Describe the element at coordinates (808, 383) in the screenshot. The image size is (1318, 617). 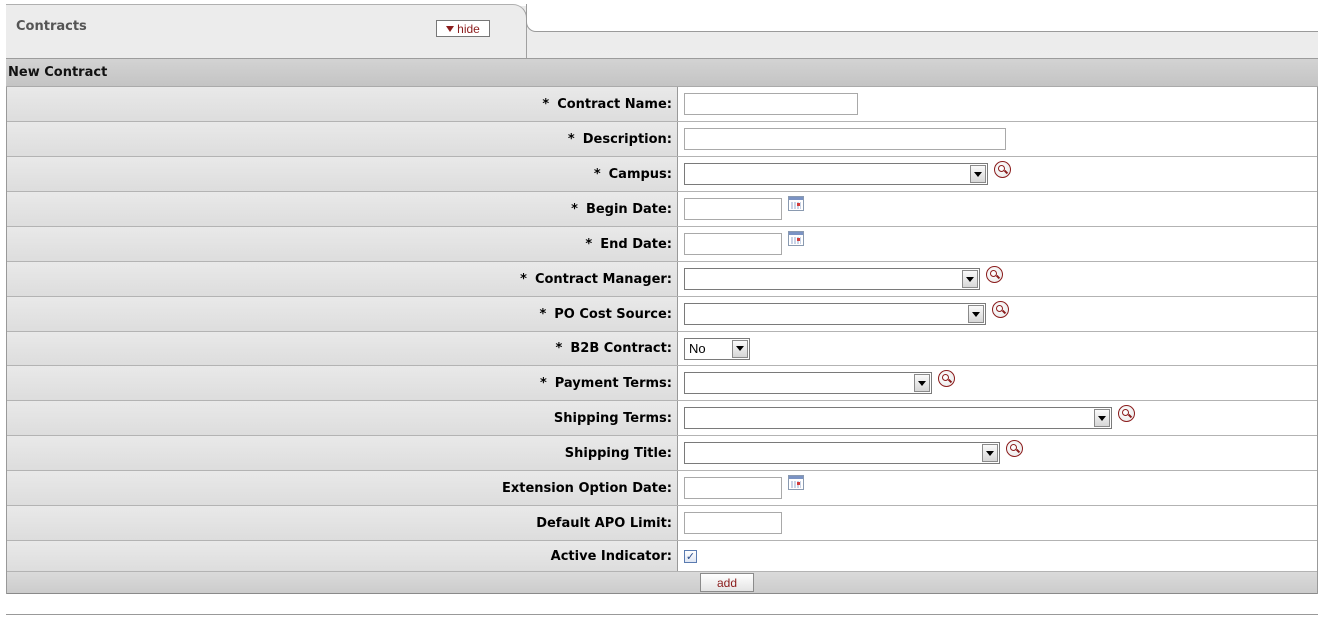
I see `payment-terms-select` at that location.